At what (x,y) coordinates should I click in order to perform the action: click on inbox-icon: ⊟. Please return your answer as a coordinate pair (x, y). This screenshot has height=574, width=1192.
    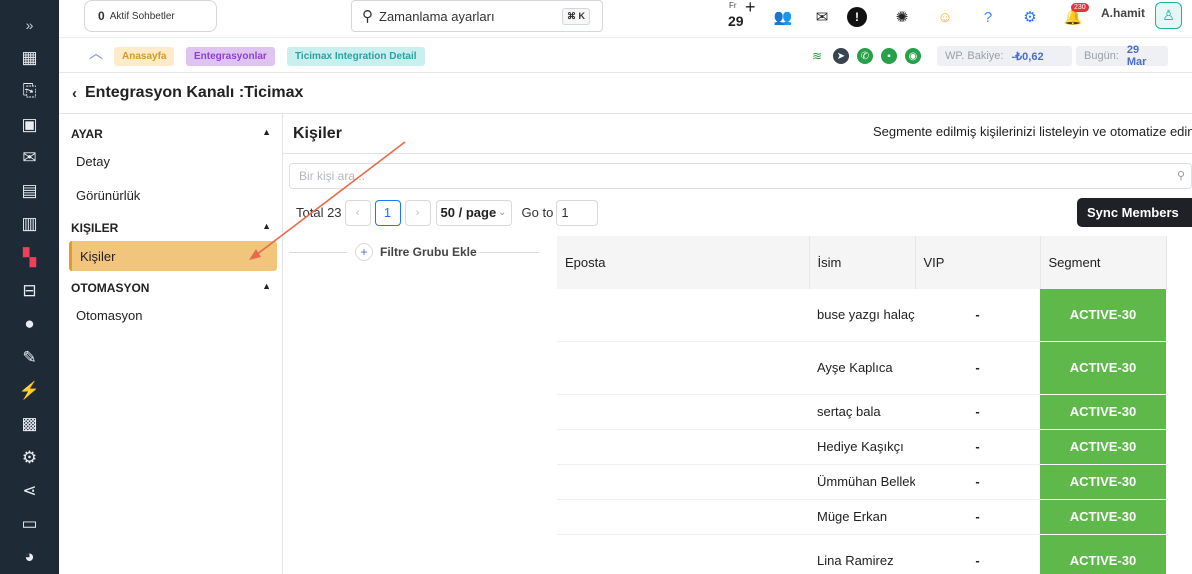
    Looking at the image, I should click on (29, 290).